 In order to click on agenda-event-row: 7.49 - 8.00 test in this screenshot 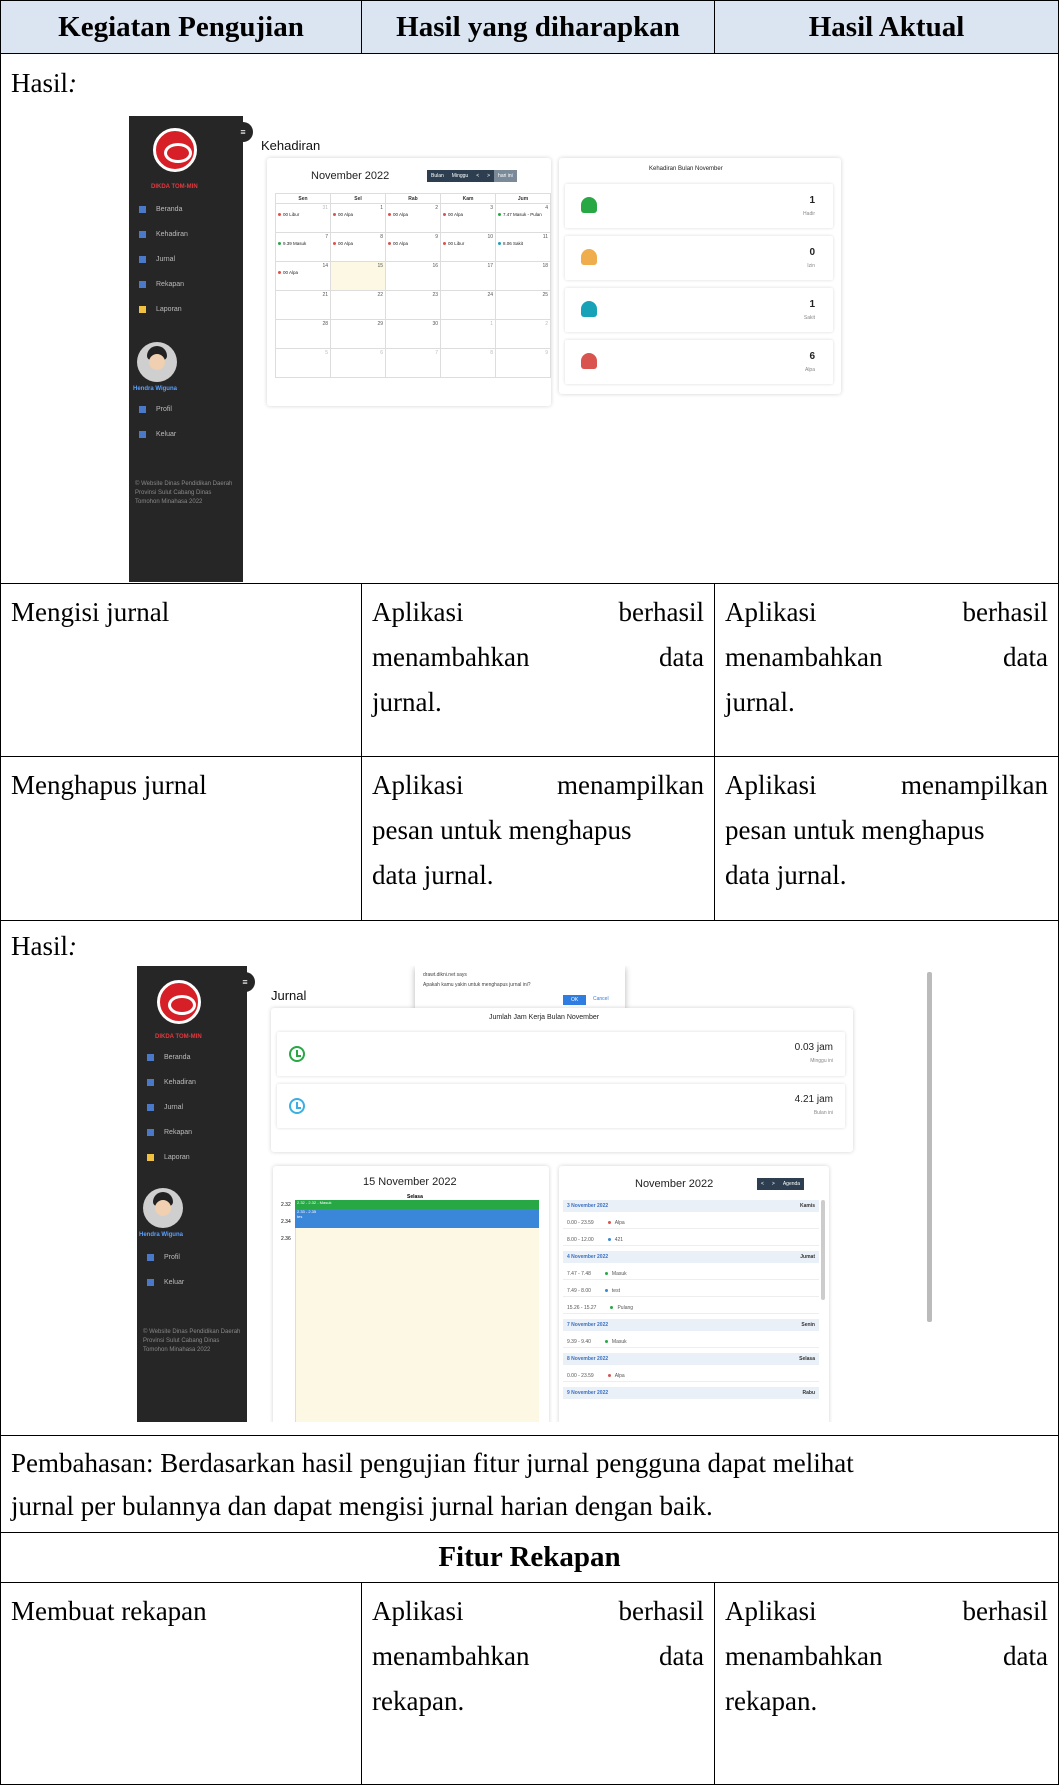, I will do `click(691, 1291)`.